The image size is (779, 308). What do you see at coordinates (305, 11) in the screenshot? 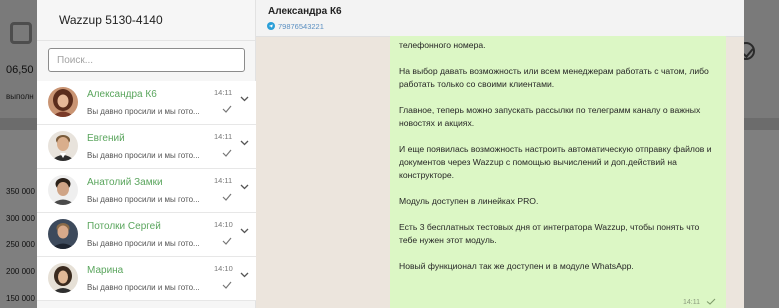
I see `contact-name: Александра К6` at bounding box center [305, 11].